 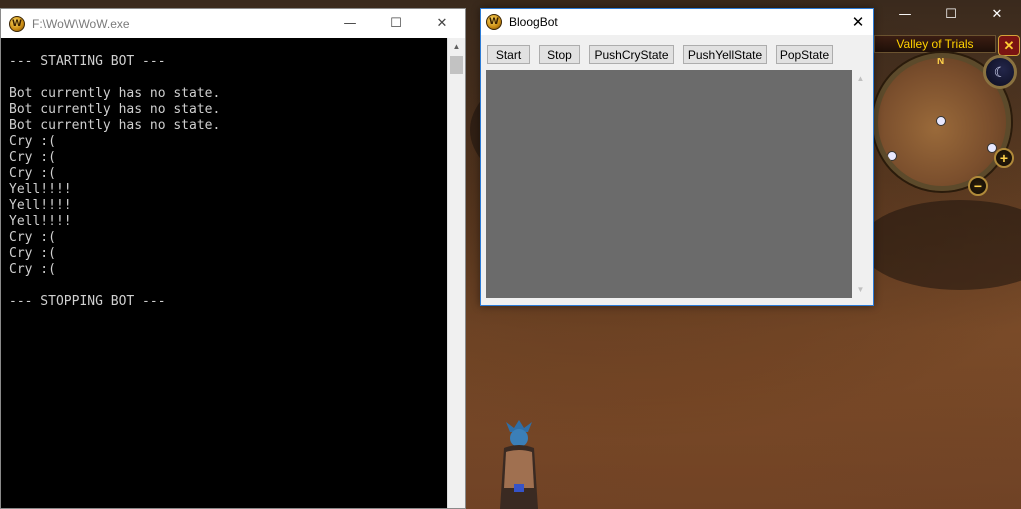 What do you see at coordinates (978, 186) in the screenshot?
I see `minimap-zoom-out-button: −` at bounding box center [978, 186].